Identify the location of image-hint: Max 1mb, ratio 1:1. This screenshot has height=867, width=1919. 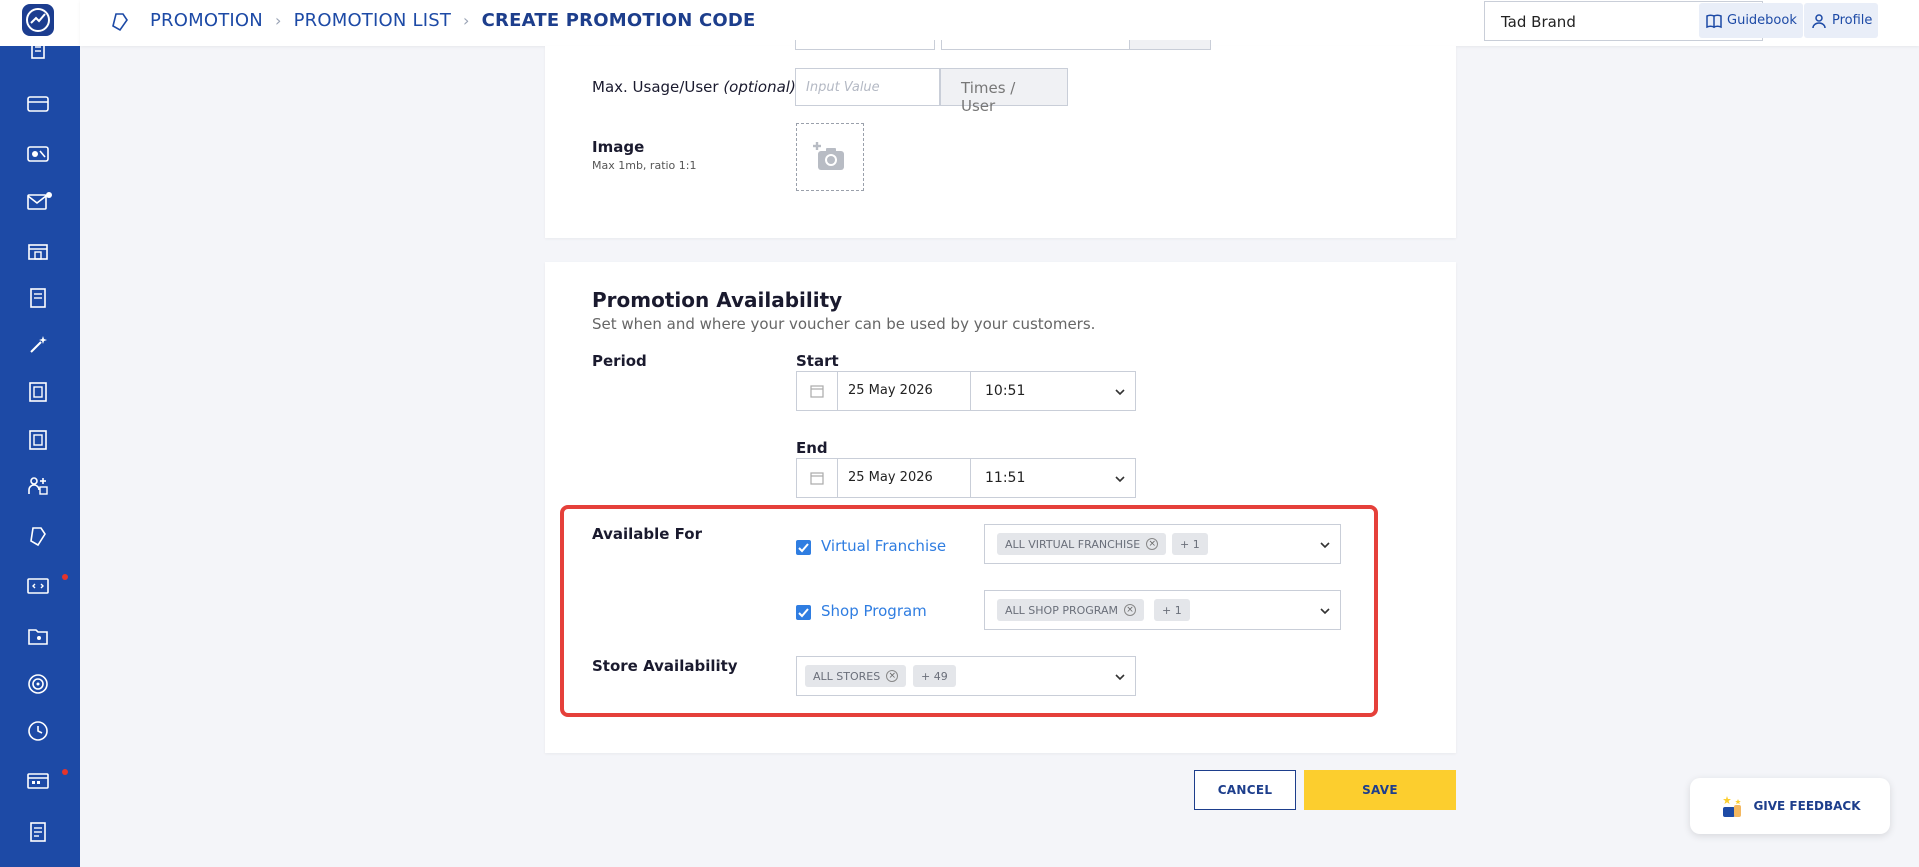
(644, 165).